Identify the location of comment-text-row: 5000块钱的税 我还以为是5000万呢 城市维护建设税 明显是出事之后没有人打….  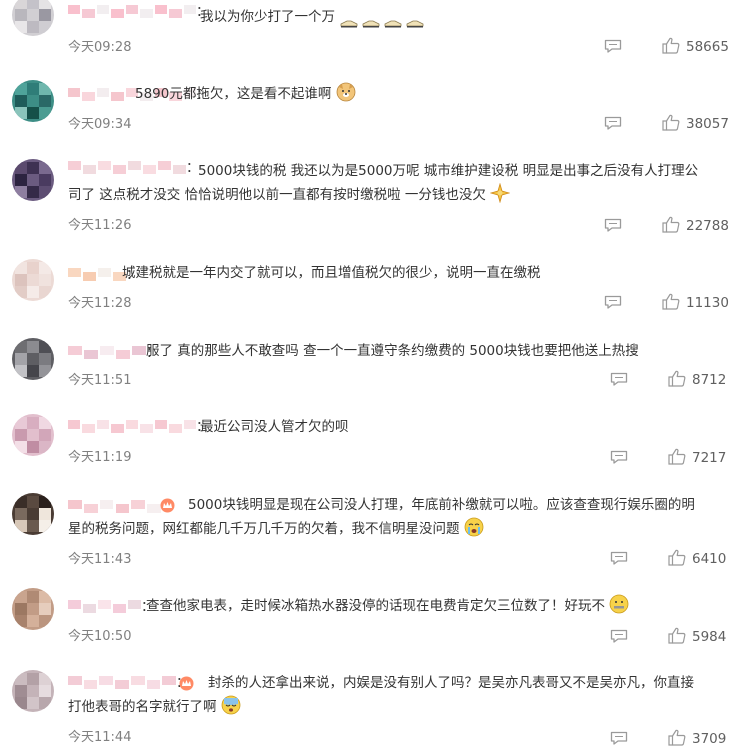
(397, 171).